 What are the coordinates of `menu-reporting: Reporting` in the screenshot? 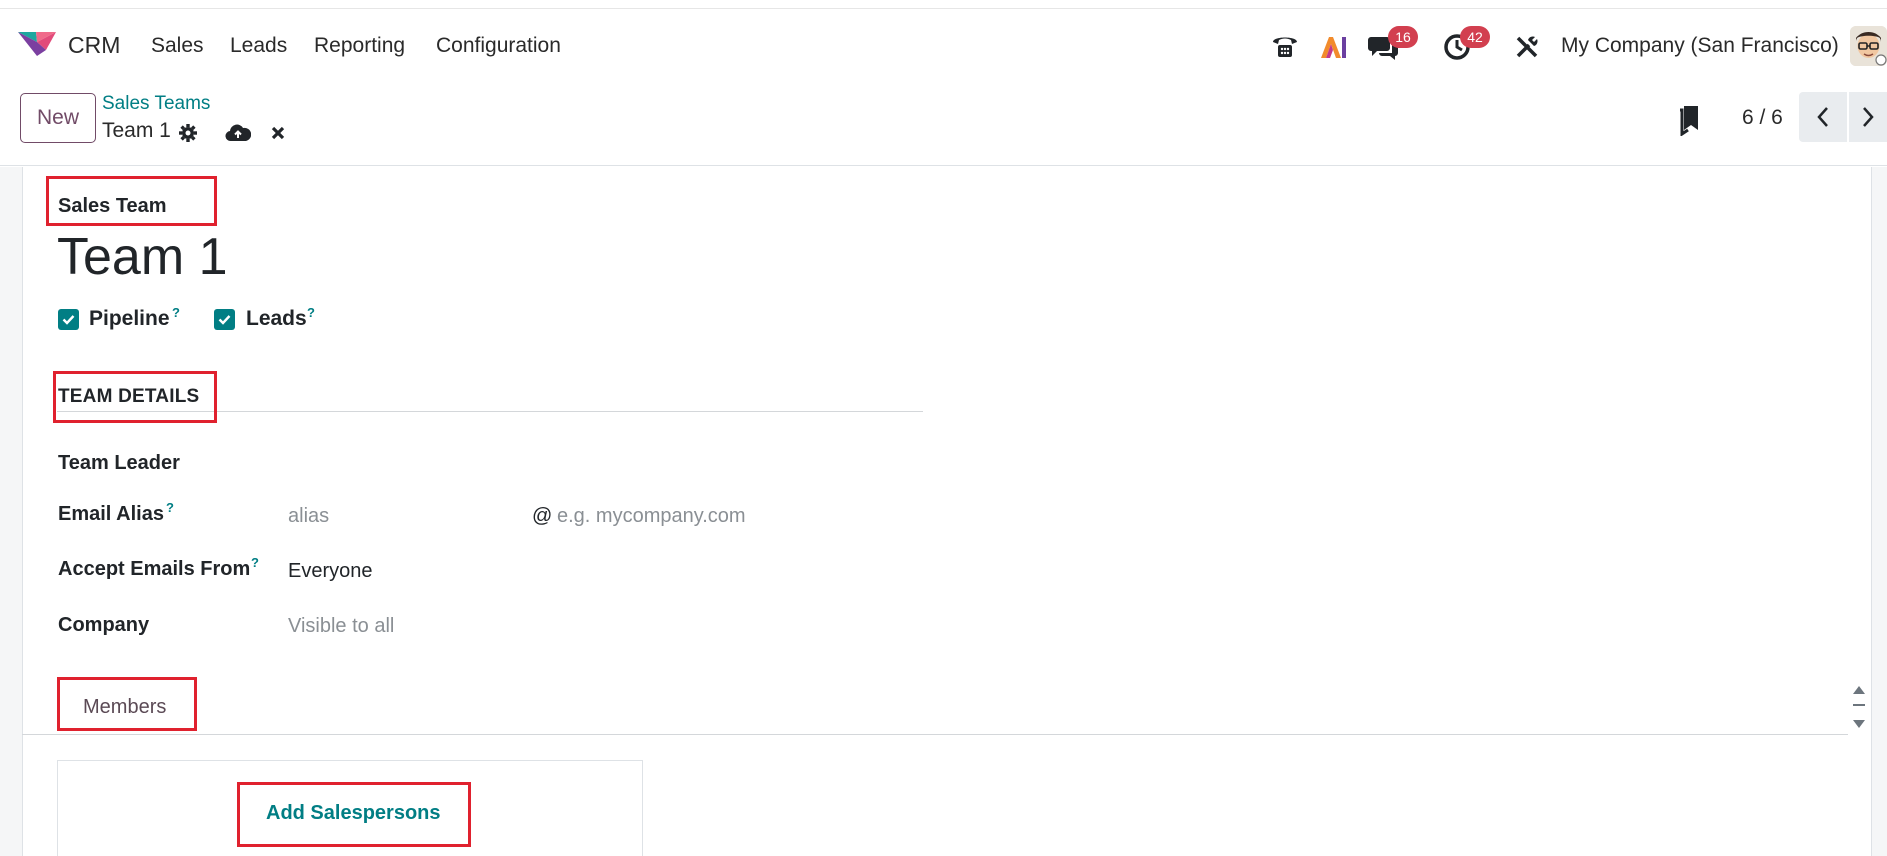 It's located at (359, 46).